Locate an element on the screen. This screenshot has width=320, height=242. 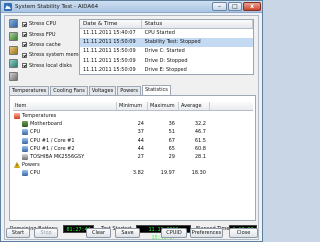
stress-cache-label: Stress cache is located at coordinates (45, 44).